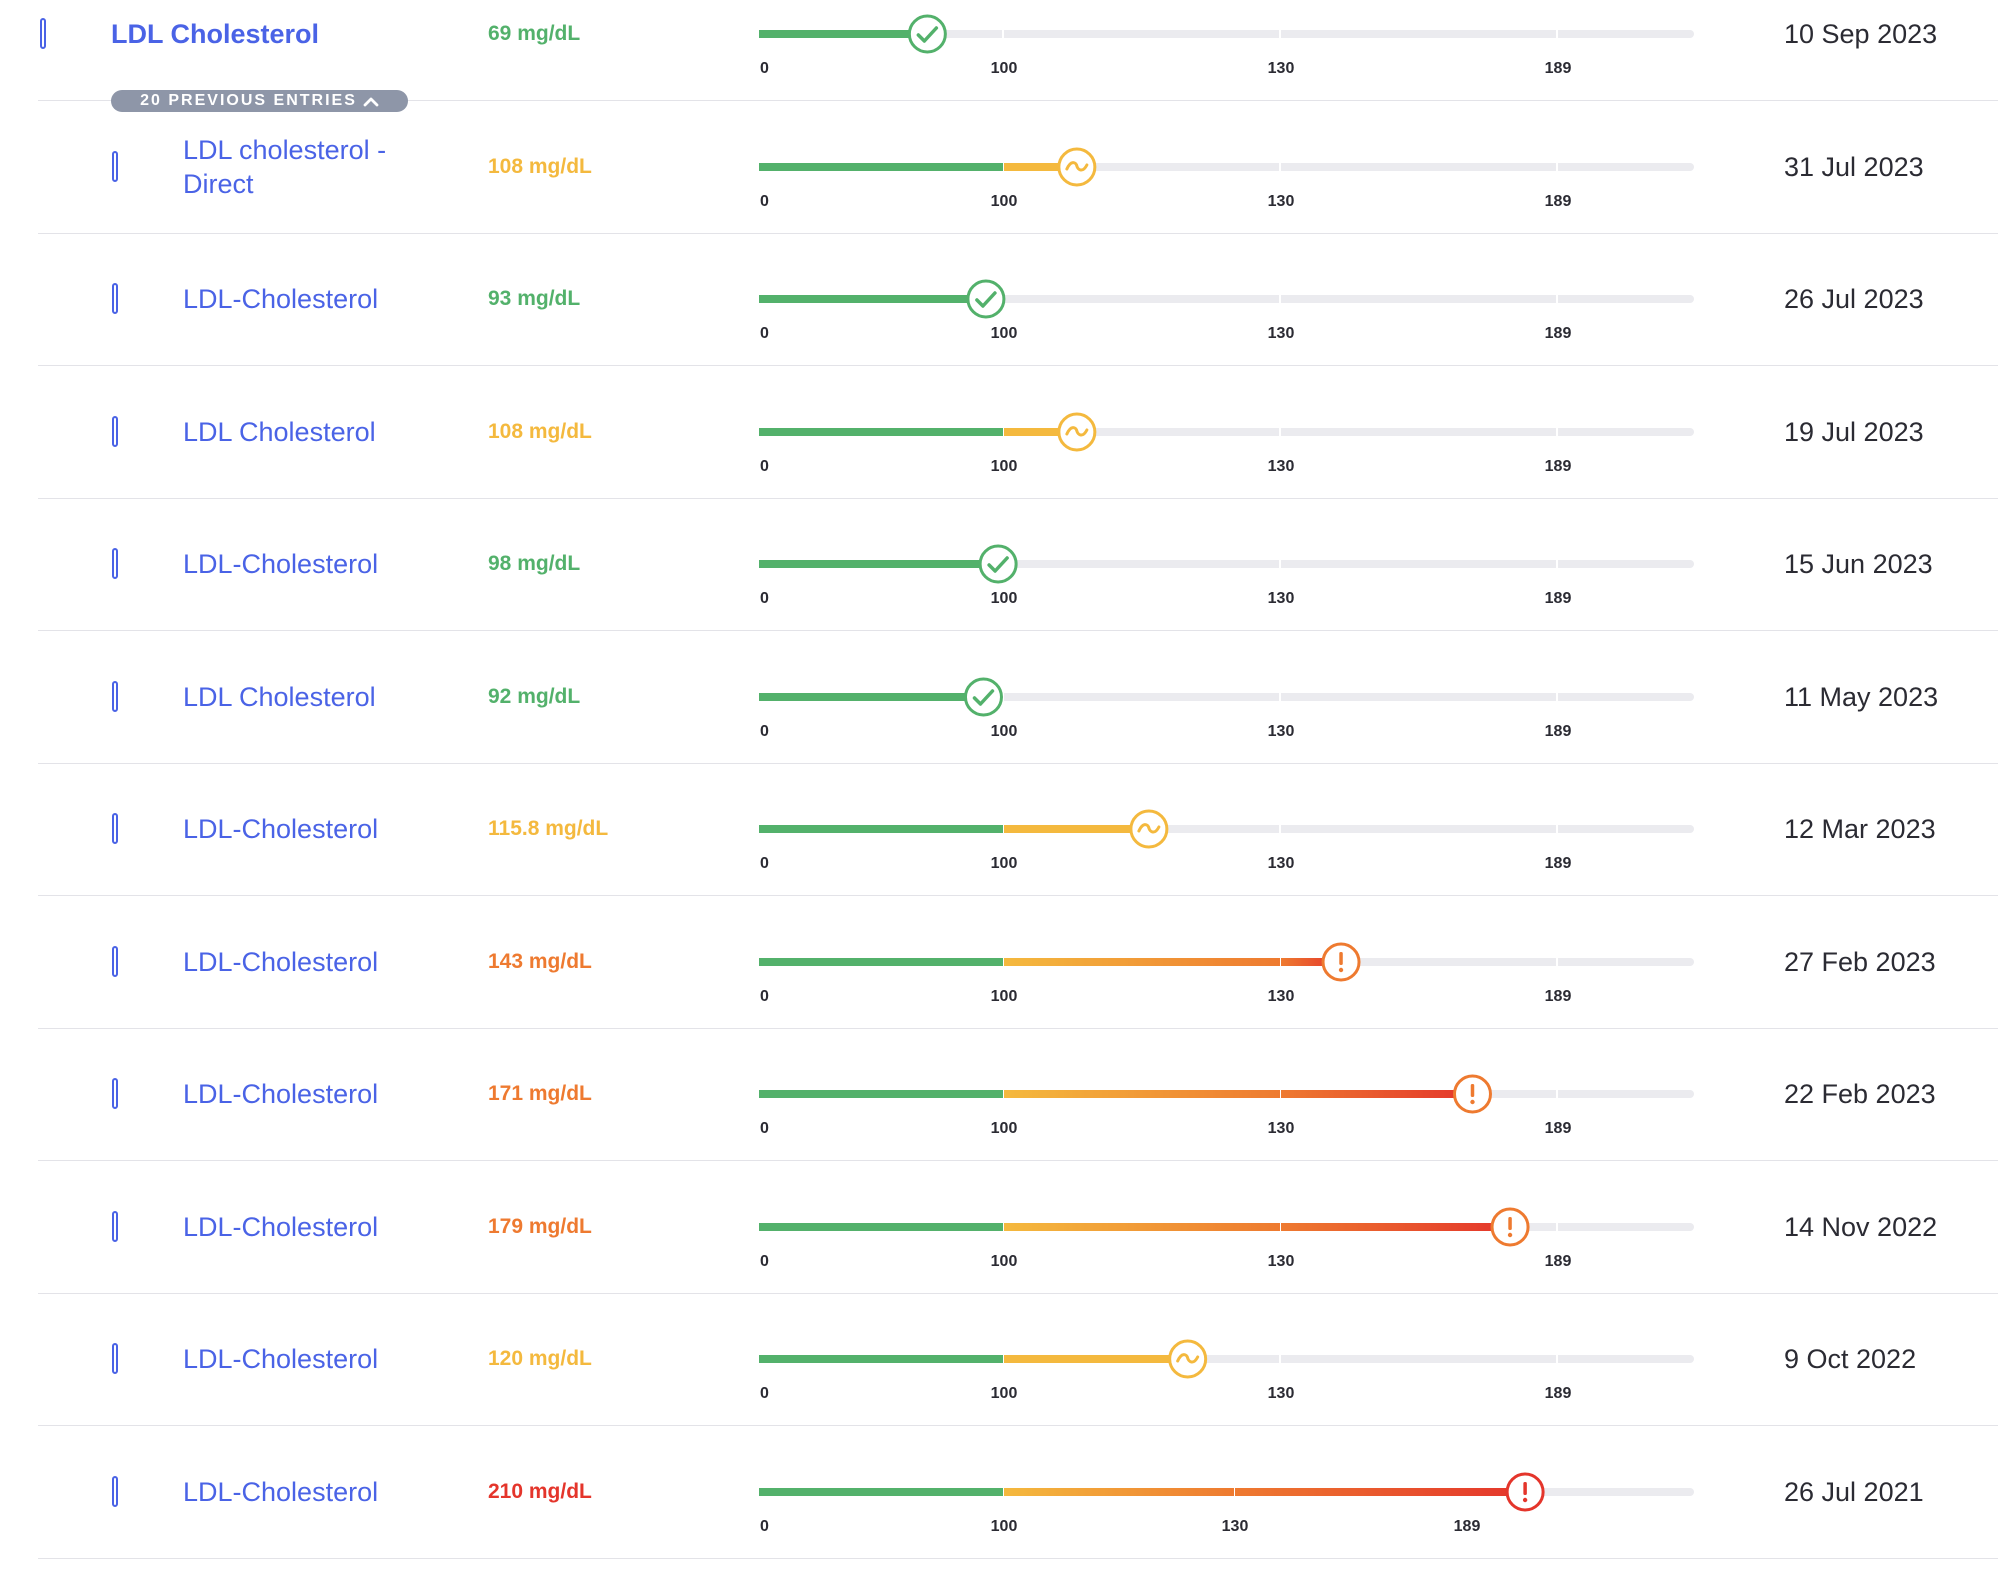 This screenshot has height=1590, width=1998. I want to click on result-value: 92 mg/dL, so click(534, 696).